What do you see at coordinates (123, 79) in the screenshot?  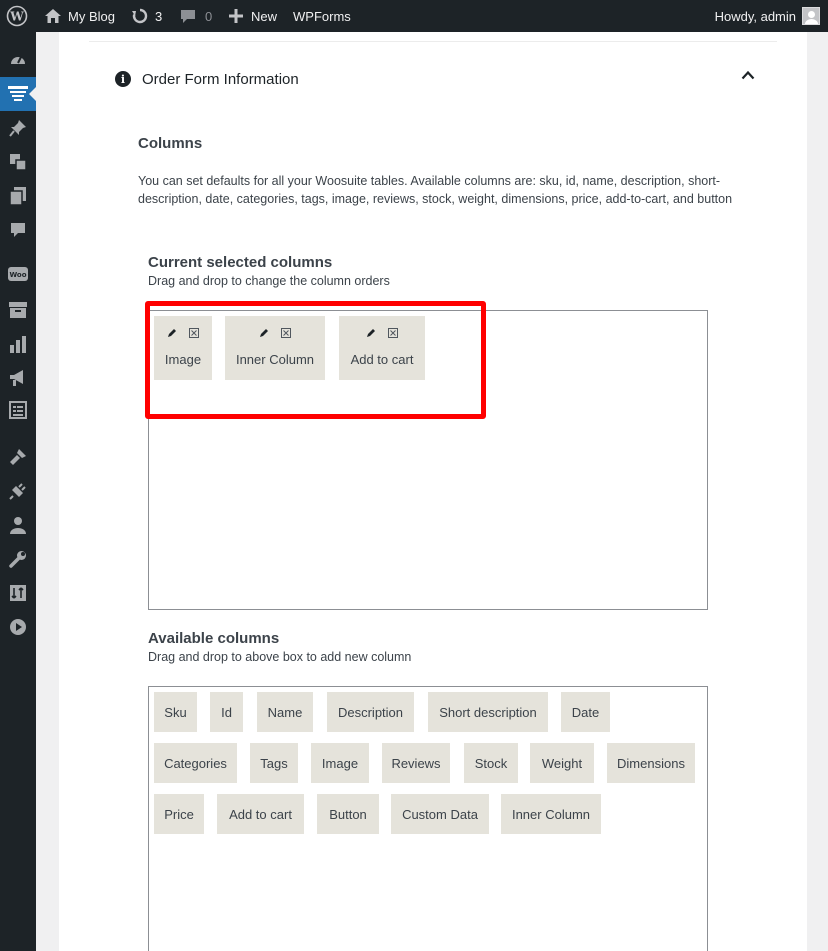 I see `info-icon: i` at bounding box center [123, 79].